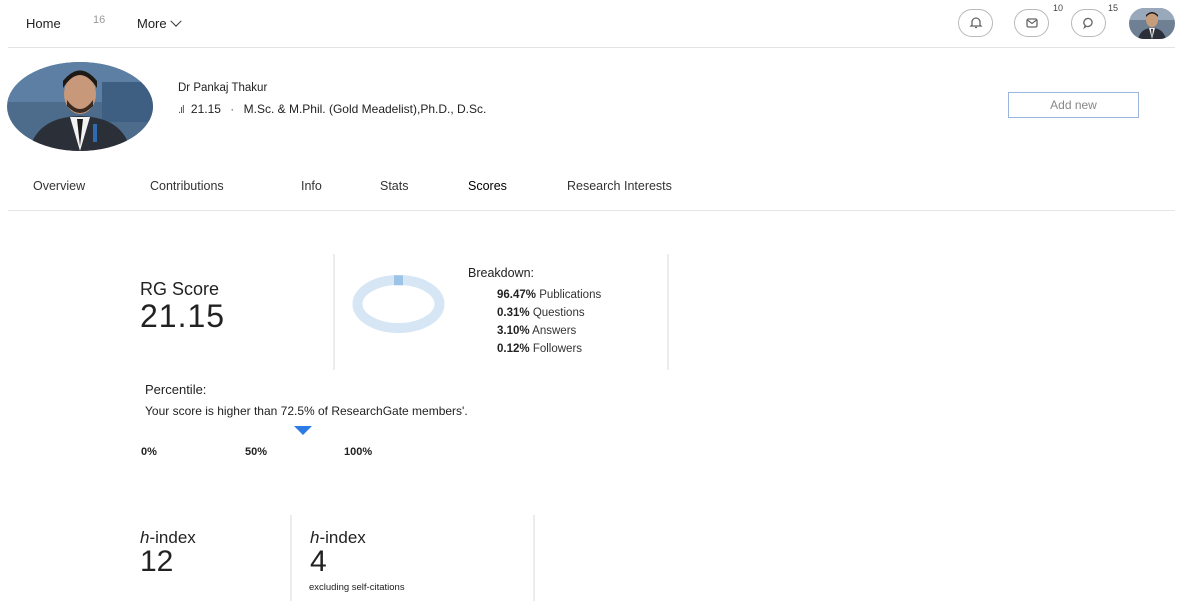 The image size is (1189, 601). What do you see at coordinates (222, 88) in the screenshot?
I see `profile-name: Dr Pankaj Thakur` at bounding box center [222, 88].